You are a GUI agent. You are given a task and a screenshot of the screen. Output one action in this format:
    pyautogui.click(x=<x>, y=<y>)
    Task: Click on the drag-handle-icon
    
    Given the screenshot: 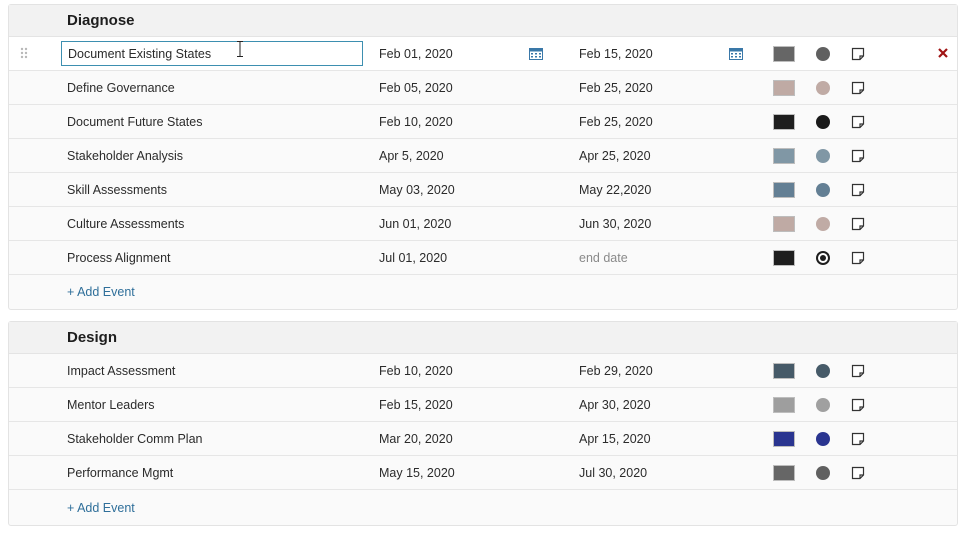 What is the action you would take?
    pyautogui.click(x=24, y=53)
    